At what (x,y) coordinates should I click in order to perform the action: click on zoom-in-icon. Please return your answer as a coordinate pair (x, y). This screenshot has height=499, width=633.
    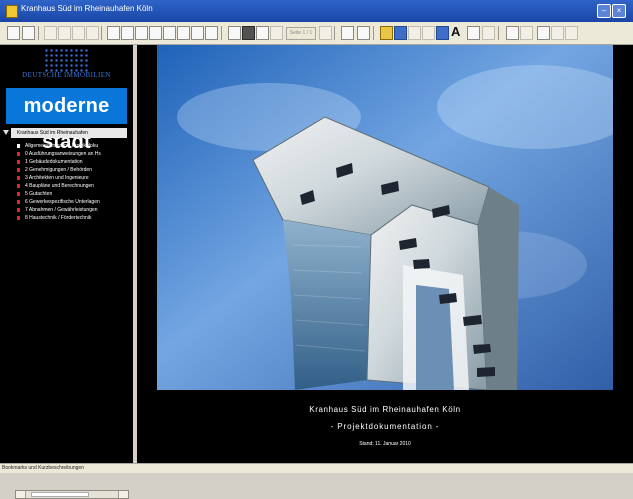
    Looking at the image, I should click on (113, 33).